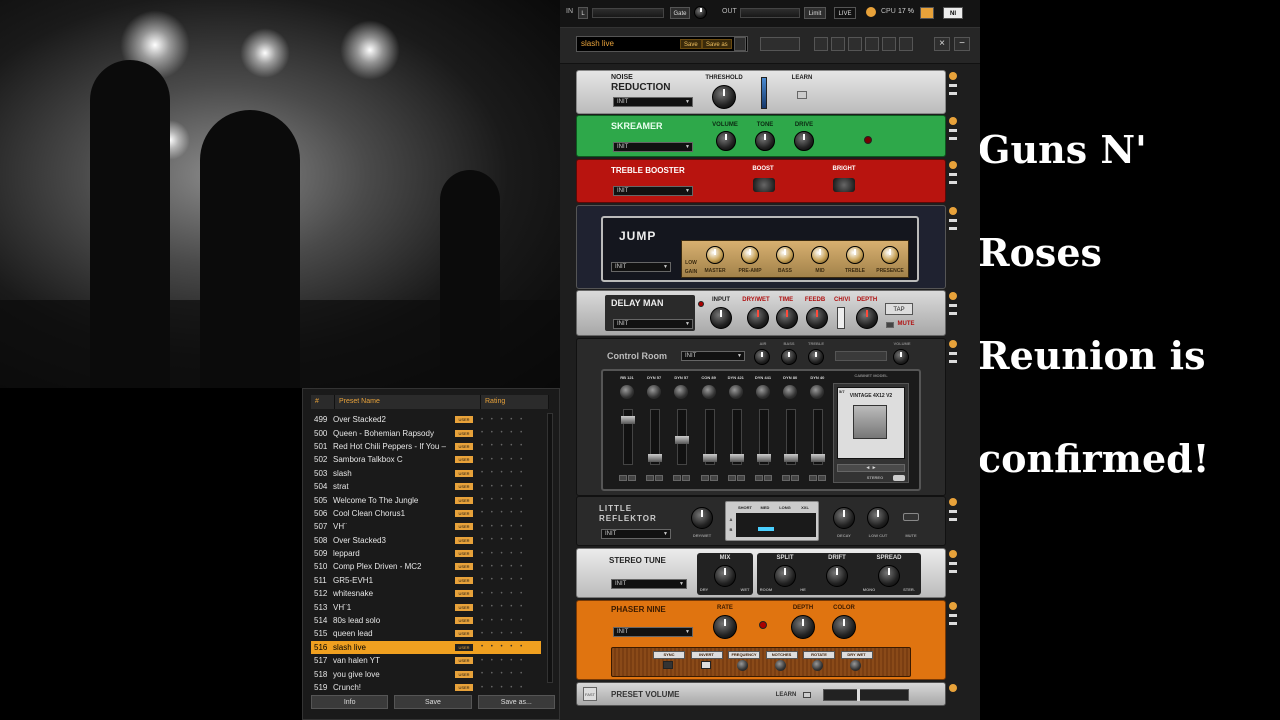  I want to click on reflektor-preset-dropdown: INIT, so click(636, 534).